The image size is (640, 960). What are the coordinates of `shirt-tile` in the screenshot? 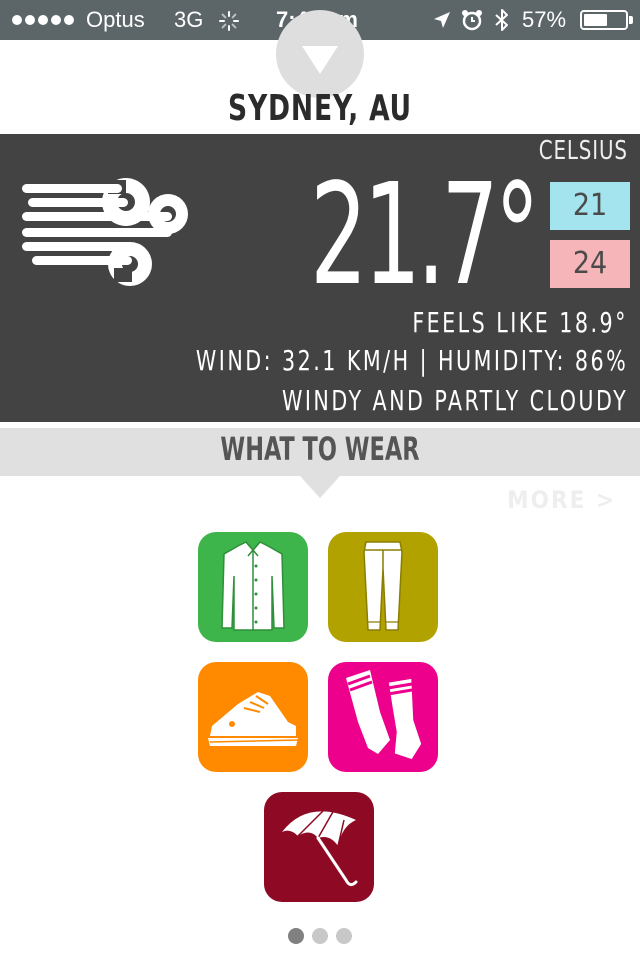 It's located at (253, 587).